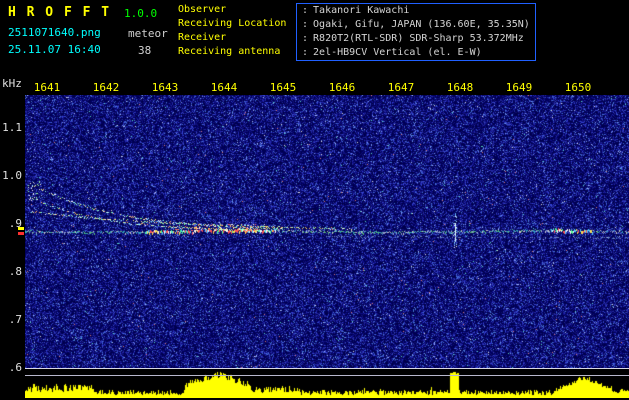 The image size is (629, 400). I want to click on carrier-marker-yellow, so click(21, 228).